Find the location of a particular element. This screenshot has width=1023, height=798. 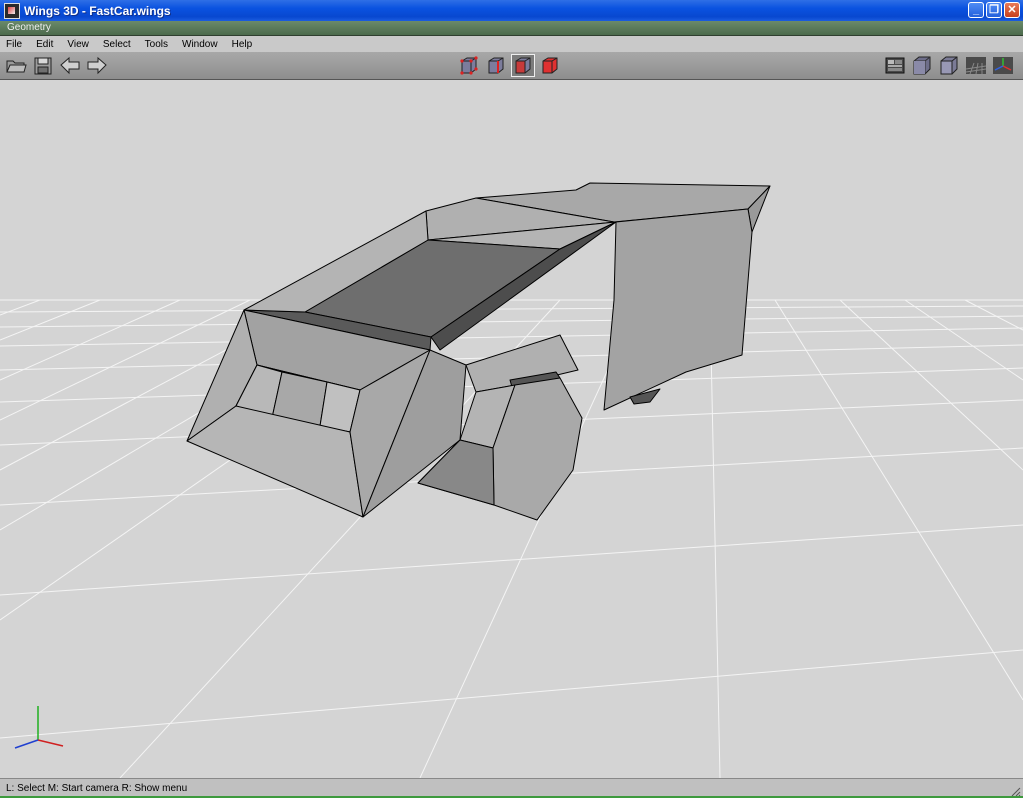

menu-help: Help is located at coordinates (242, 44).